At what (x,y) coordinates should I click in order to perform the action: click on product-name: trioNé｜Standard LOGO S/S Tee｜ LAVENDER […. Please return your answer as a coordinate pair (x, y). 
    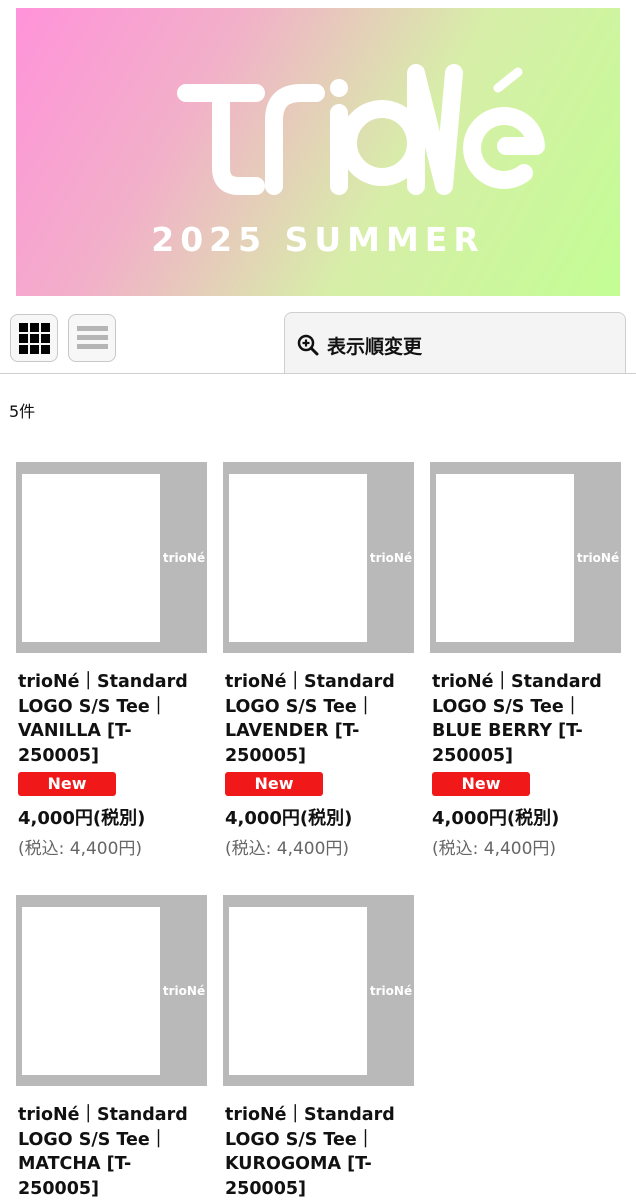
    Looking at the image, I should click on (320, 719).